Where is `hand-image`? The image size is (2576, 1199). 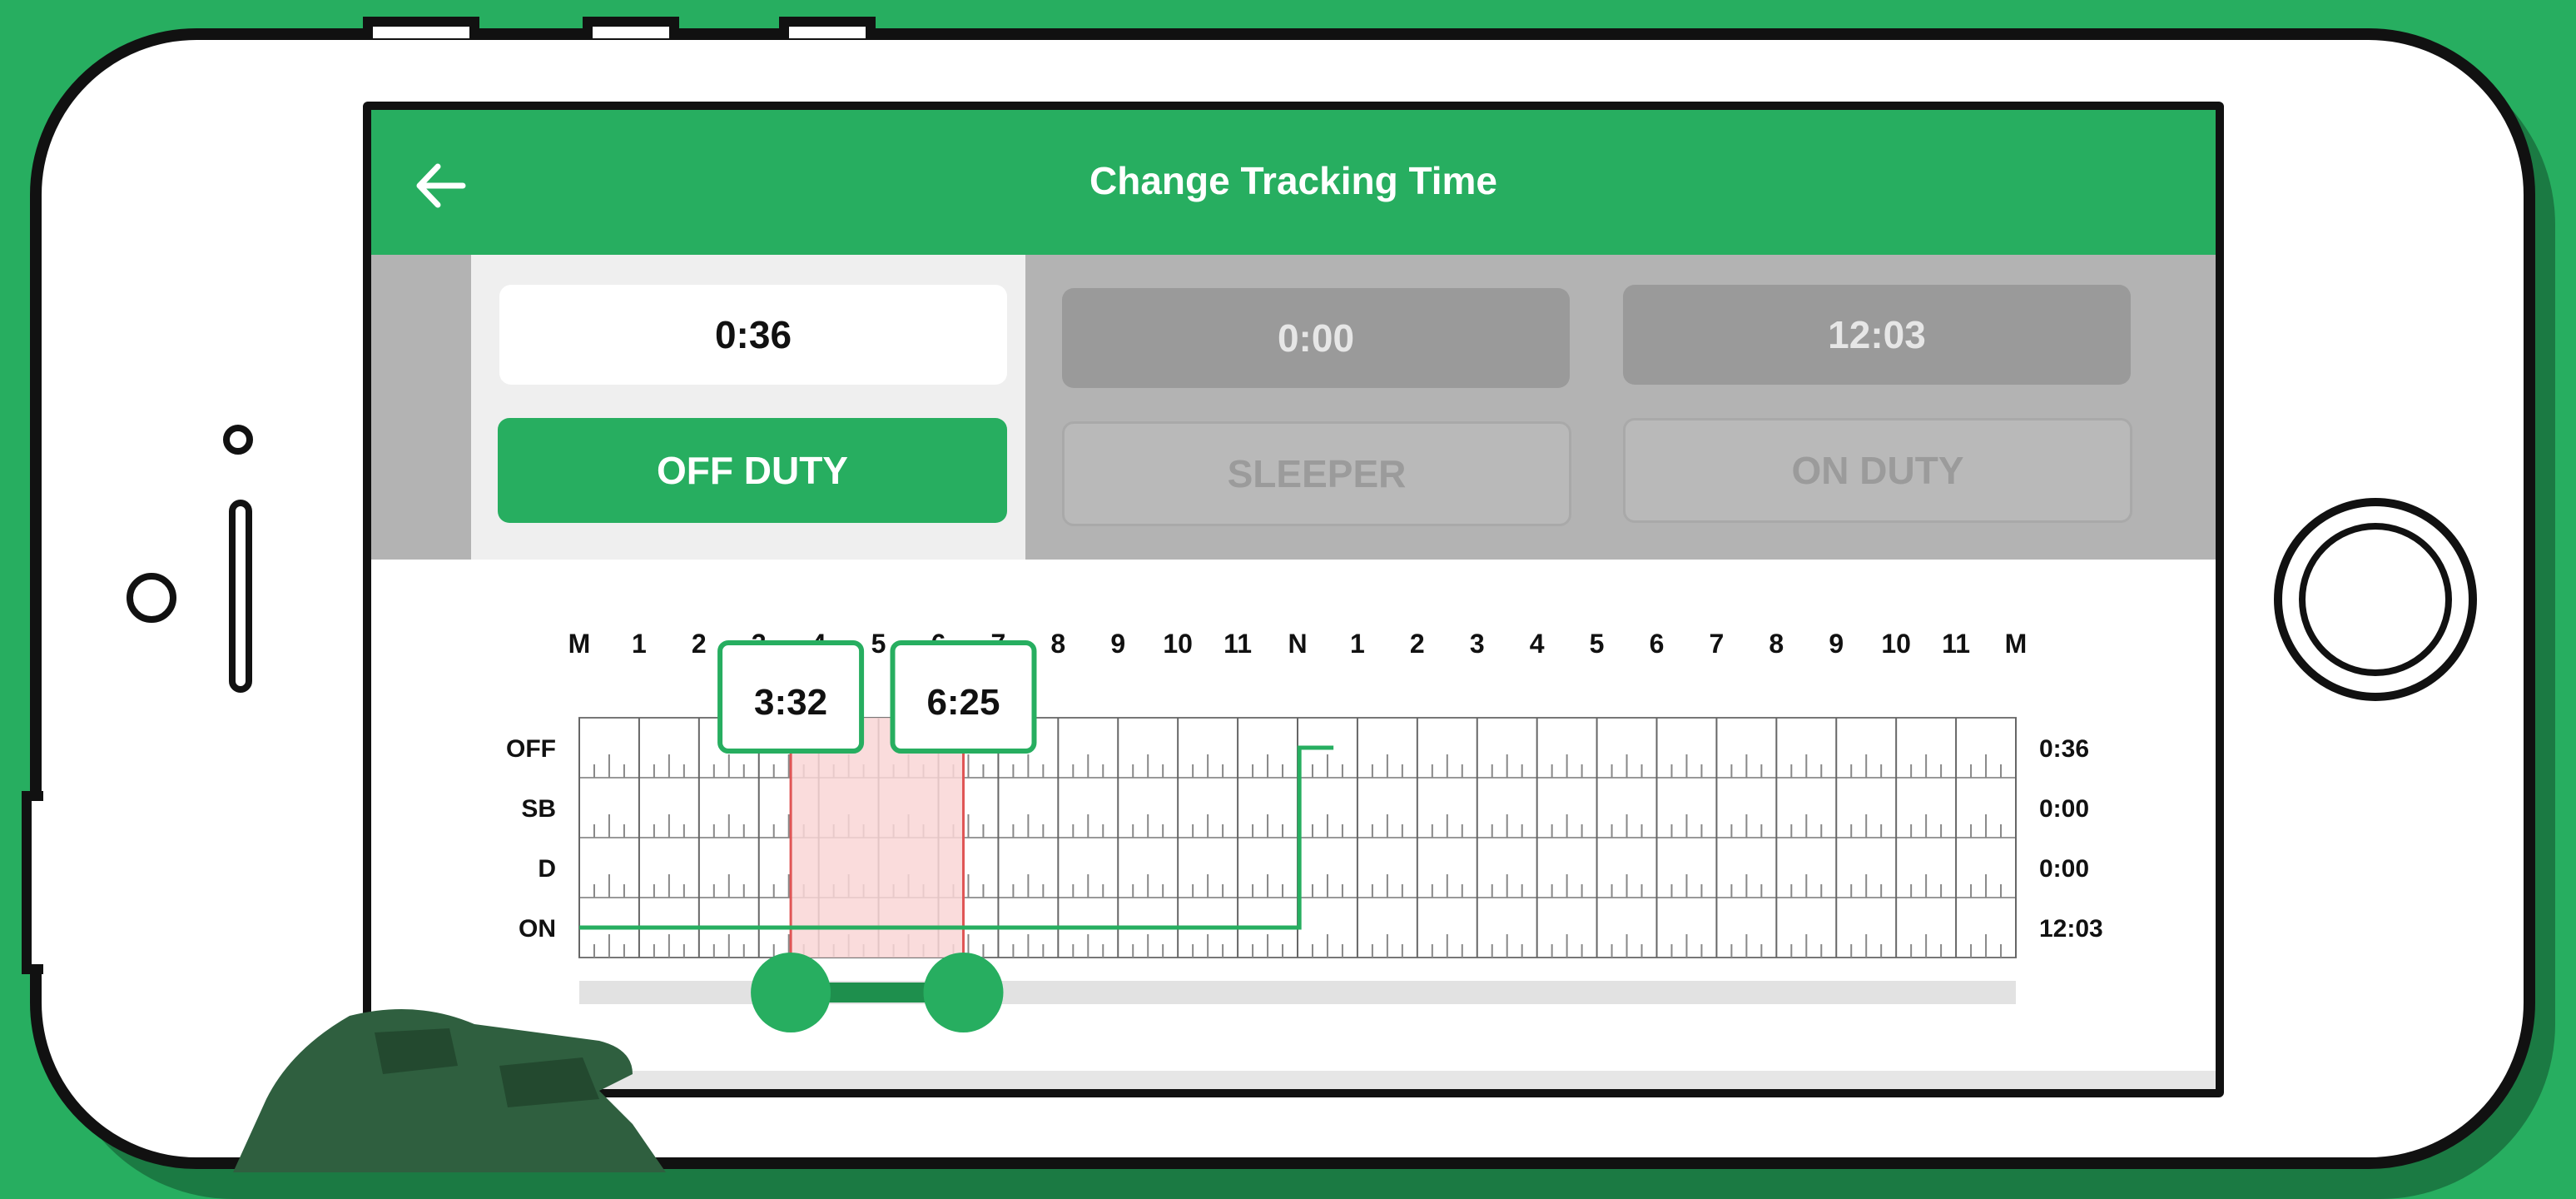 hand-image is located at coordinates (450, 1090).